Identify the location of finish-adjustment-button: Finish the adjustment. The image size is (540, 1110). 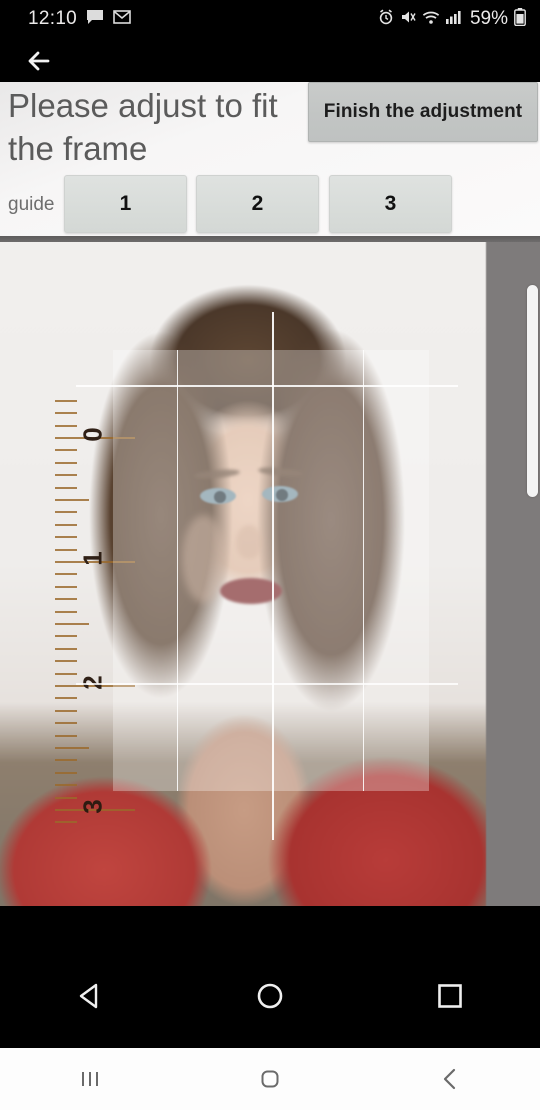
(423, 112).